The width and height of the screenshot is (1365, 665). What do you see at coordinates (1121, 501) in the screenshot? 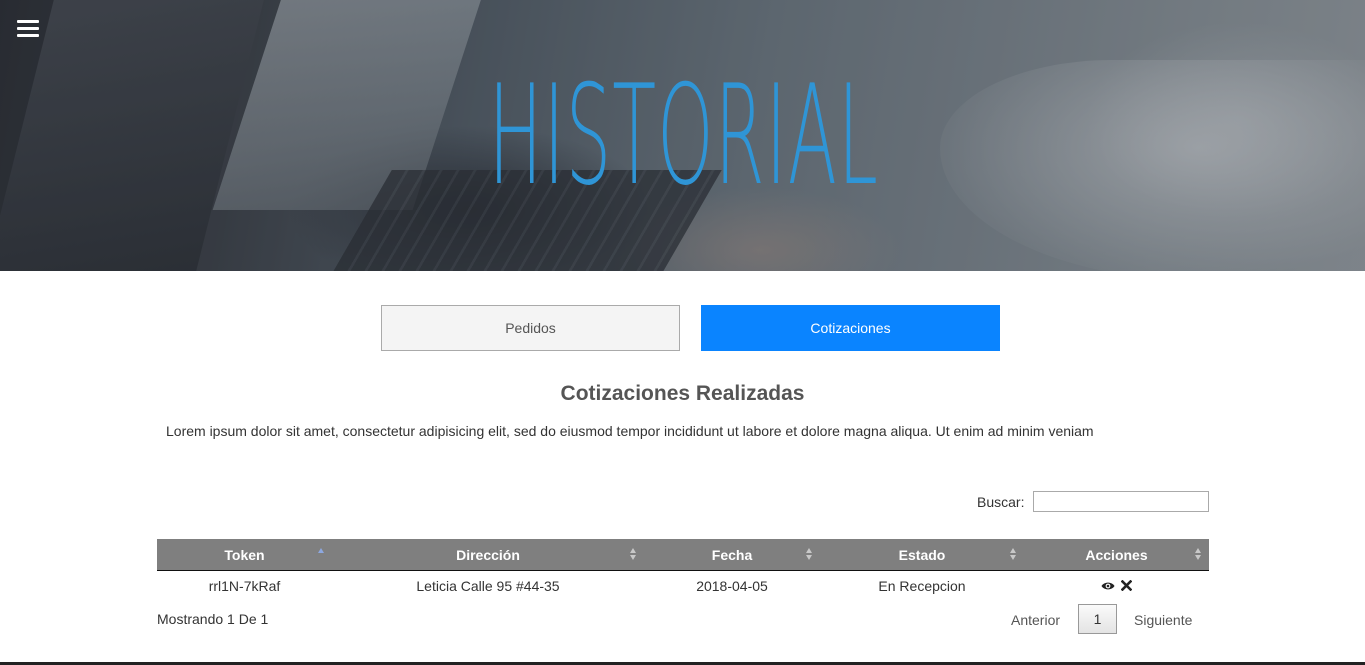
I see `search-input` at bounding box center [1121, 501].